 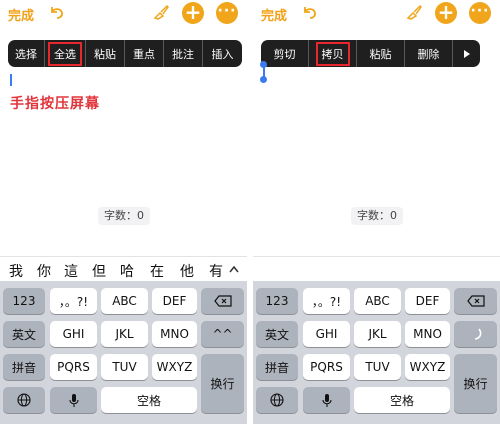 What do you see at coordinates (222, 53) in the screenshot?
I see `menu-item-insert: 插入` at bounding box center [222, 53].